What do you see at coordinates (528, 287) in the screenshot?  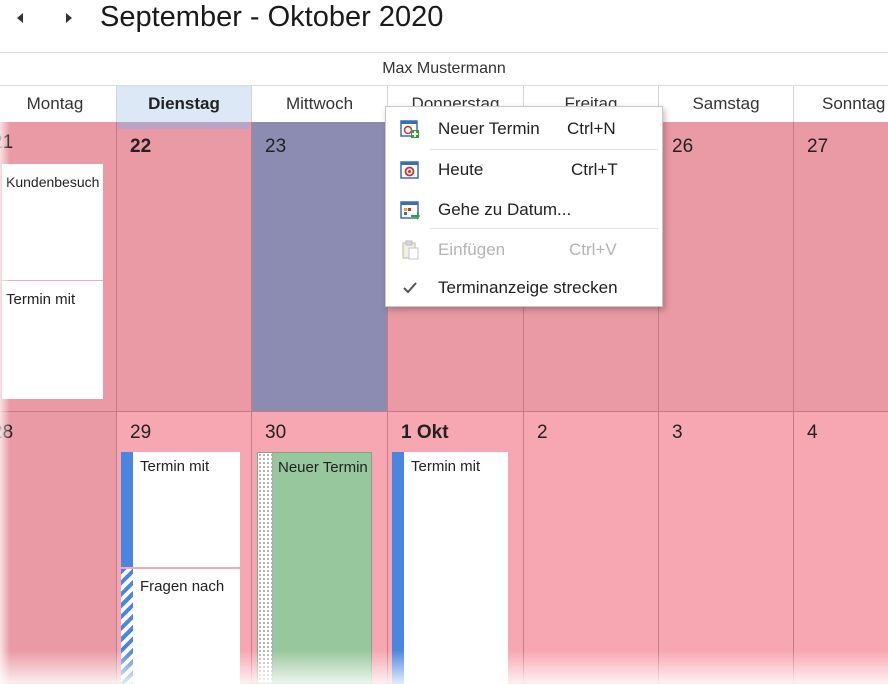 I see `menu-item-label: Terminanzeige strecken` at bounding box center [528, 287].